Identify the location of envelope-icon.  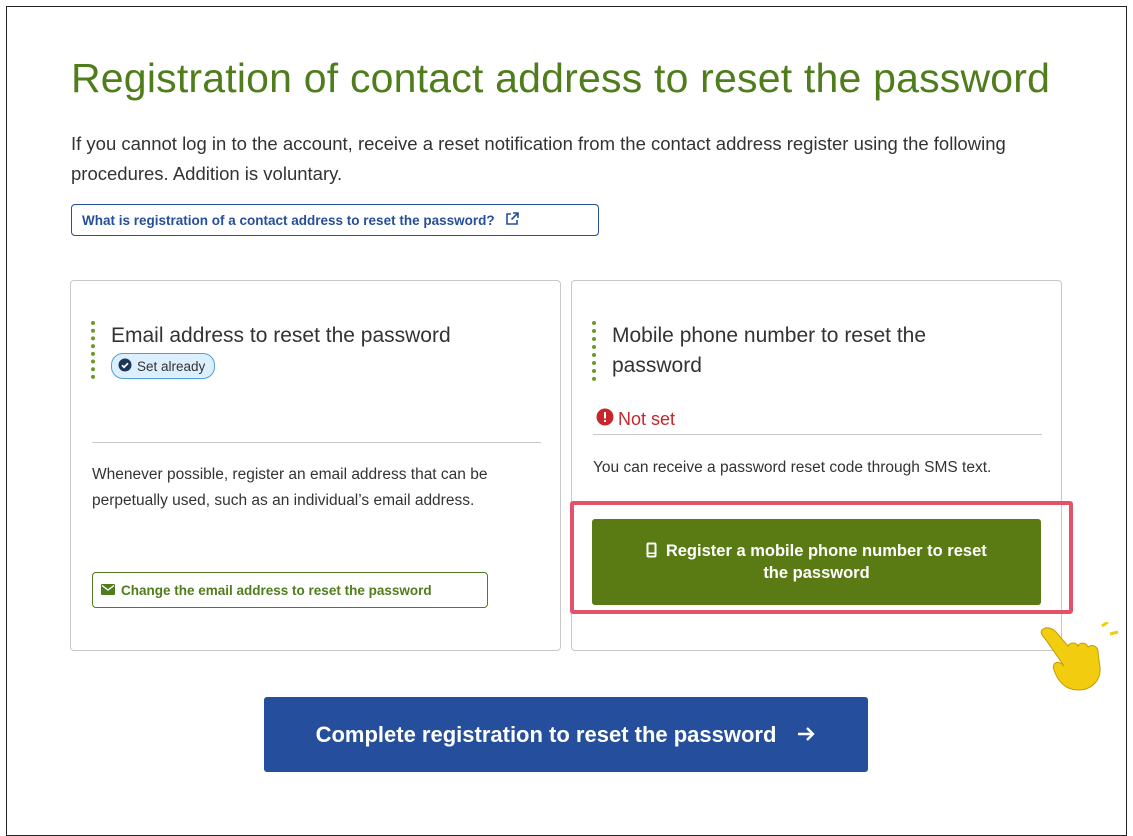
(108, 590).